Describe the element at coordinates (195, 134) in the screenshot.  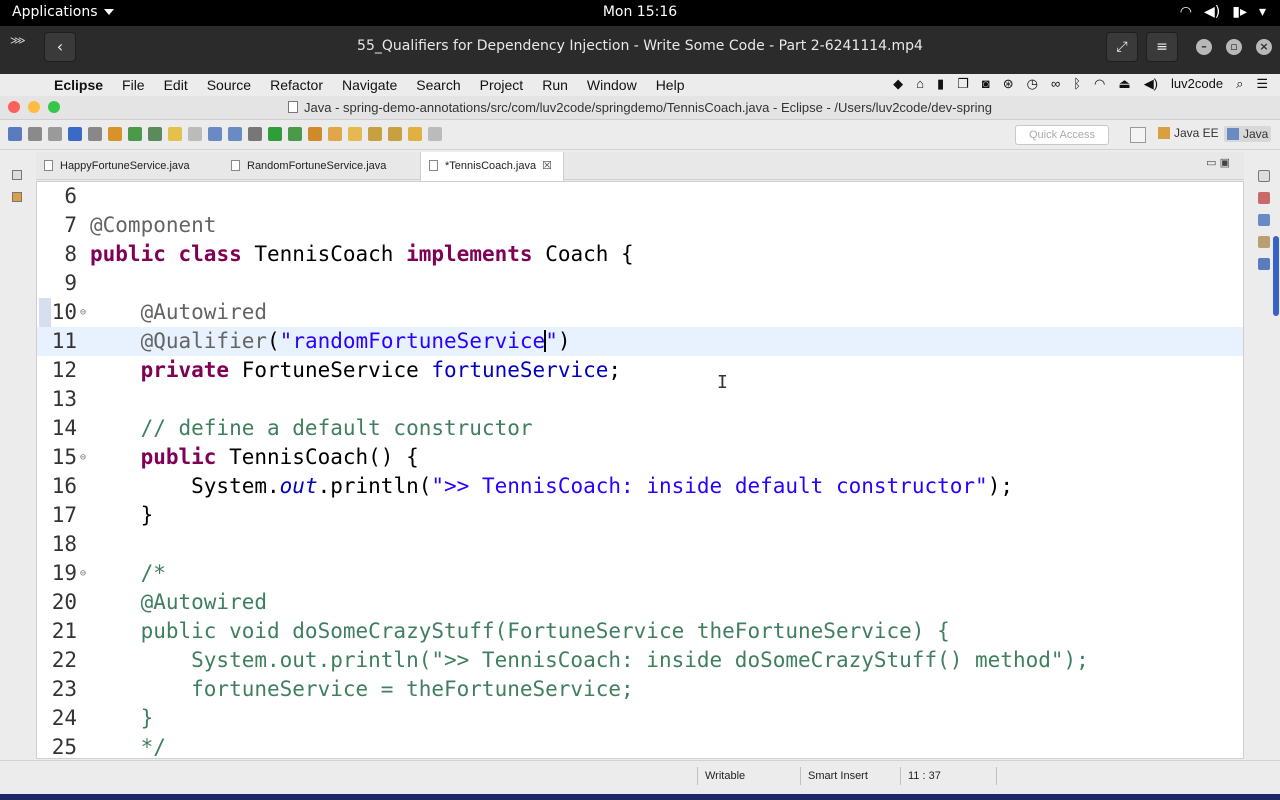
I see `toggle-icon` at that location.